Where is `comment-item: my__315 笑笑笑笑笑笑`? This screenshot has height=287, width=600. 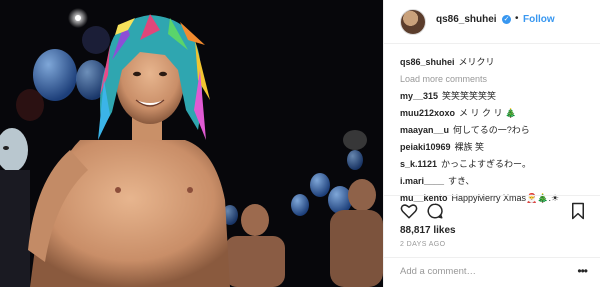
comment-item: my__315 笑笑笑笑笑笑 is located at coordinates (497, 96).